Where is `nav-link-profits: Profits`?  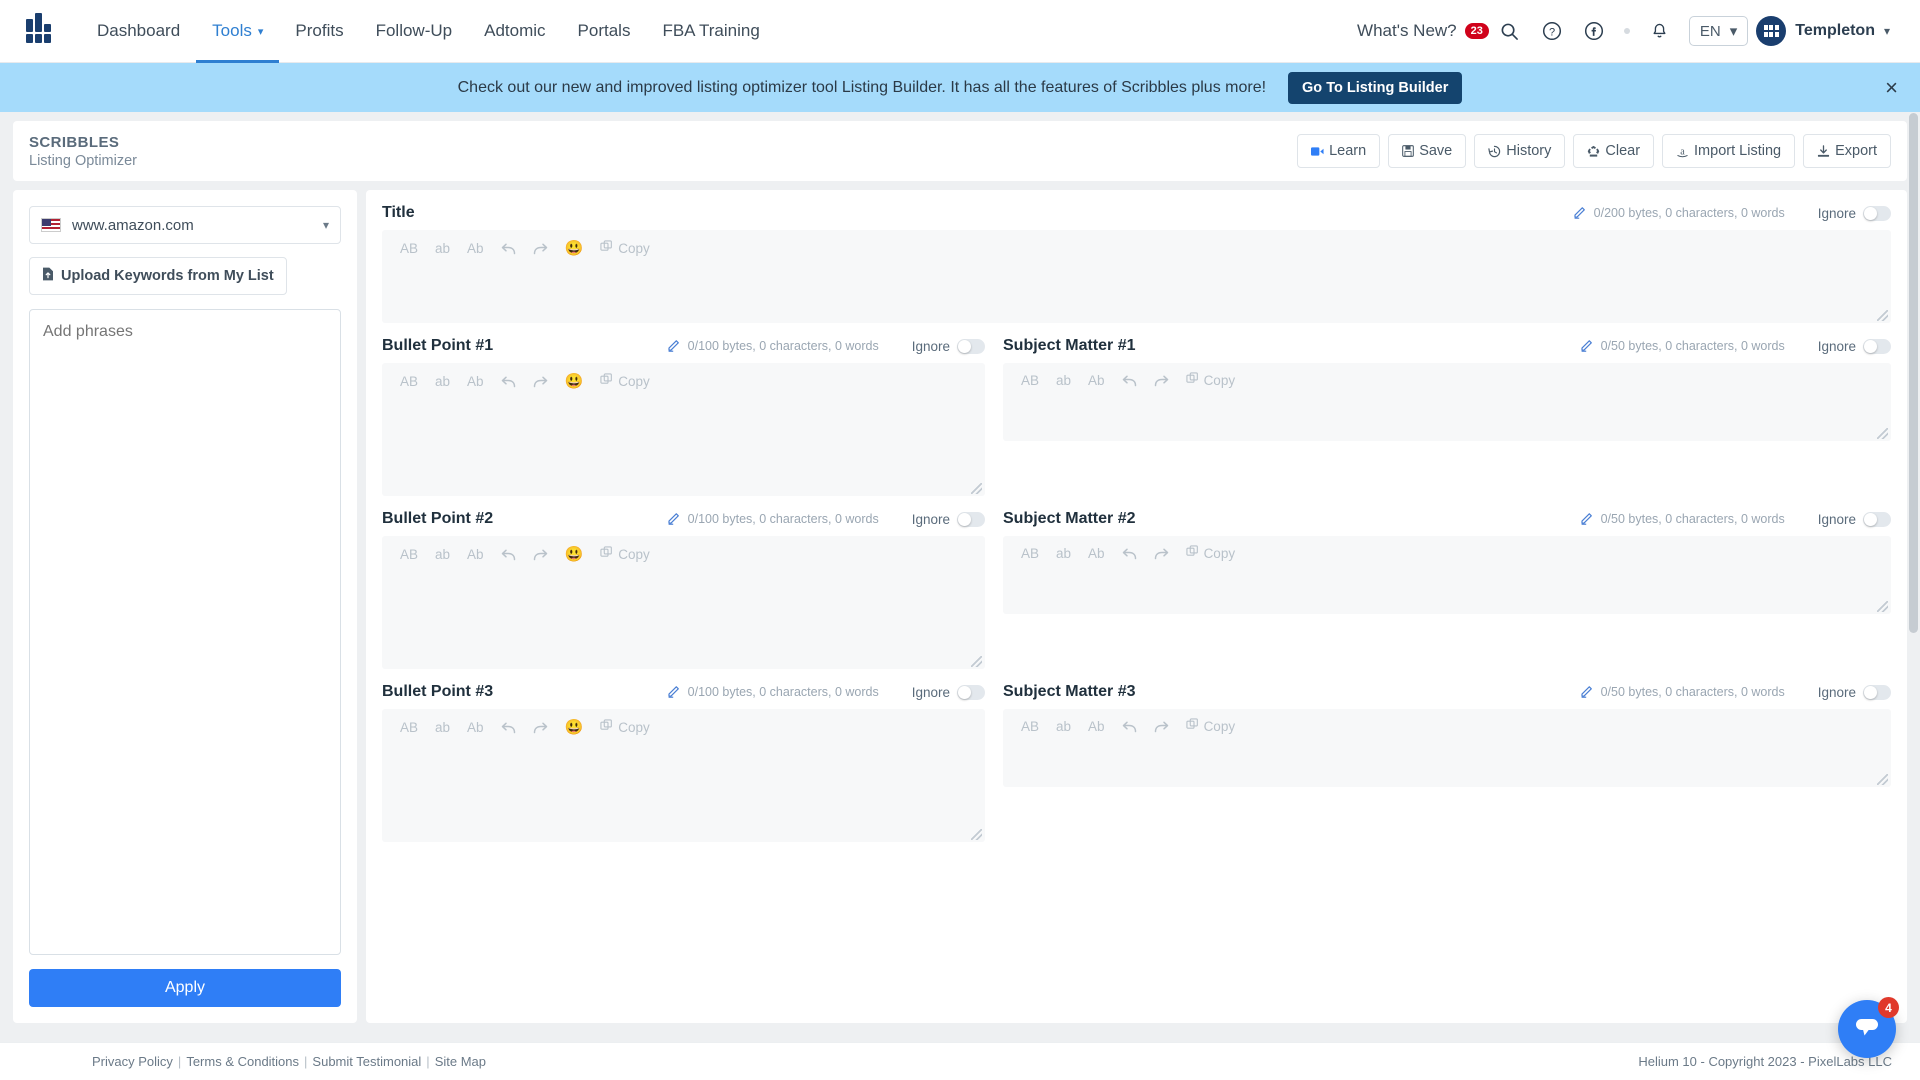 nav-link-profits: Profits is located at coordinates (319, 31).